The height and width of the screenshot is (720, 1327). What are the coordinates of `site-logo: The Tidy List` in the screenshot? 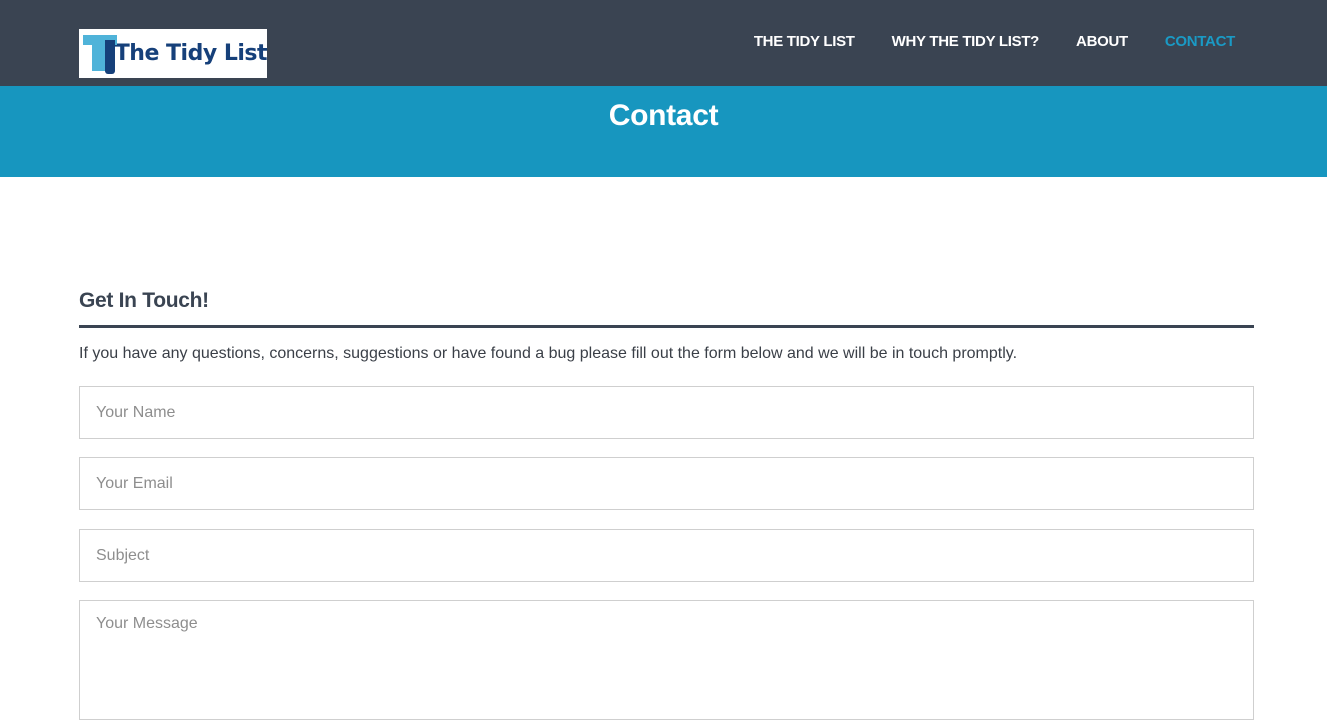 It's located at (173, 53).